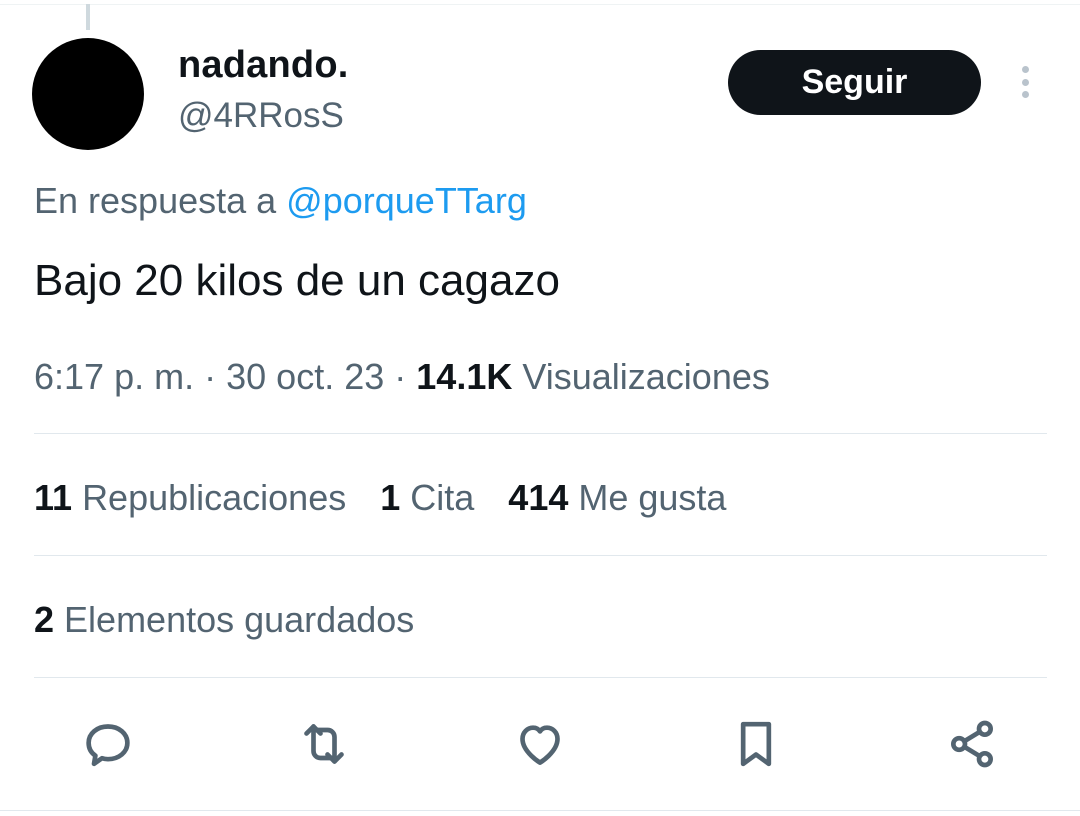 The width and height of the screenshot is (1080, 816). Describe the element at coordinates (44, 619) in the screenshot. I see `bookmarks-count: 2` at that location.